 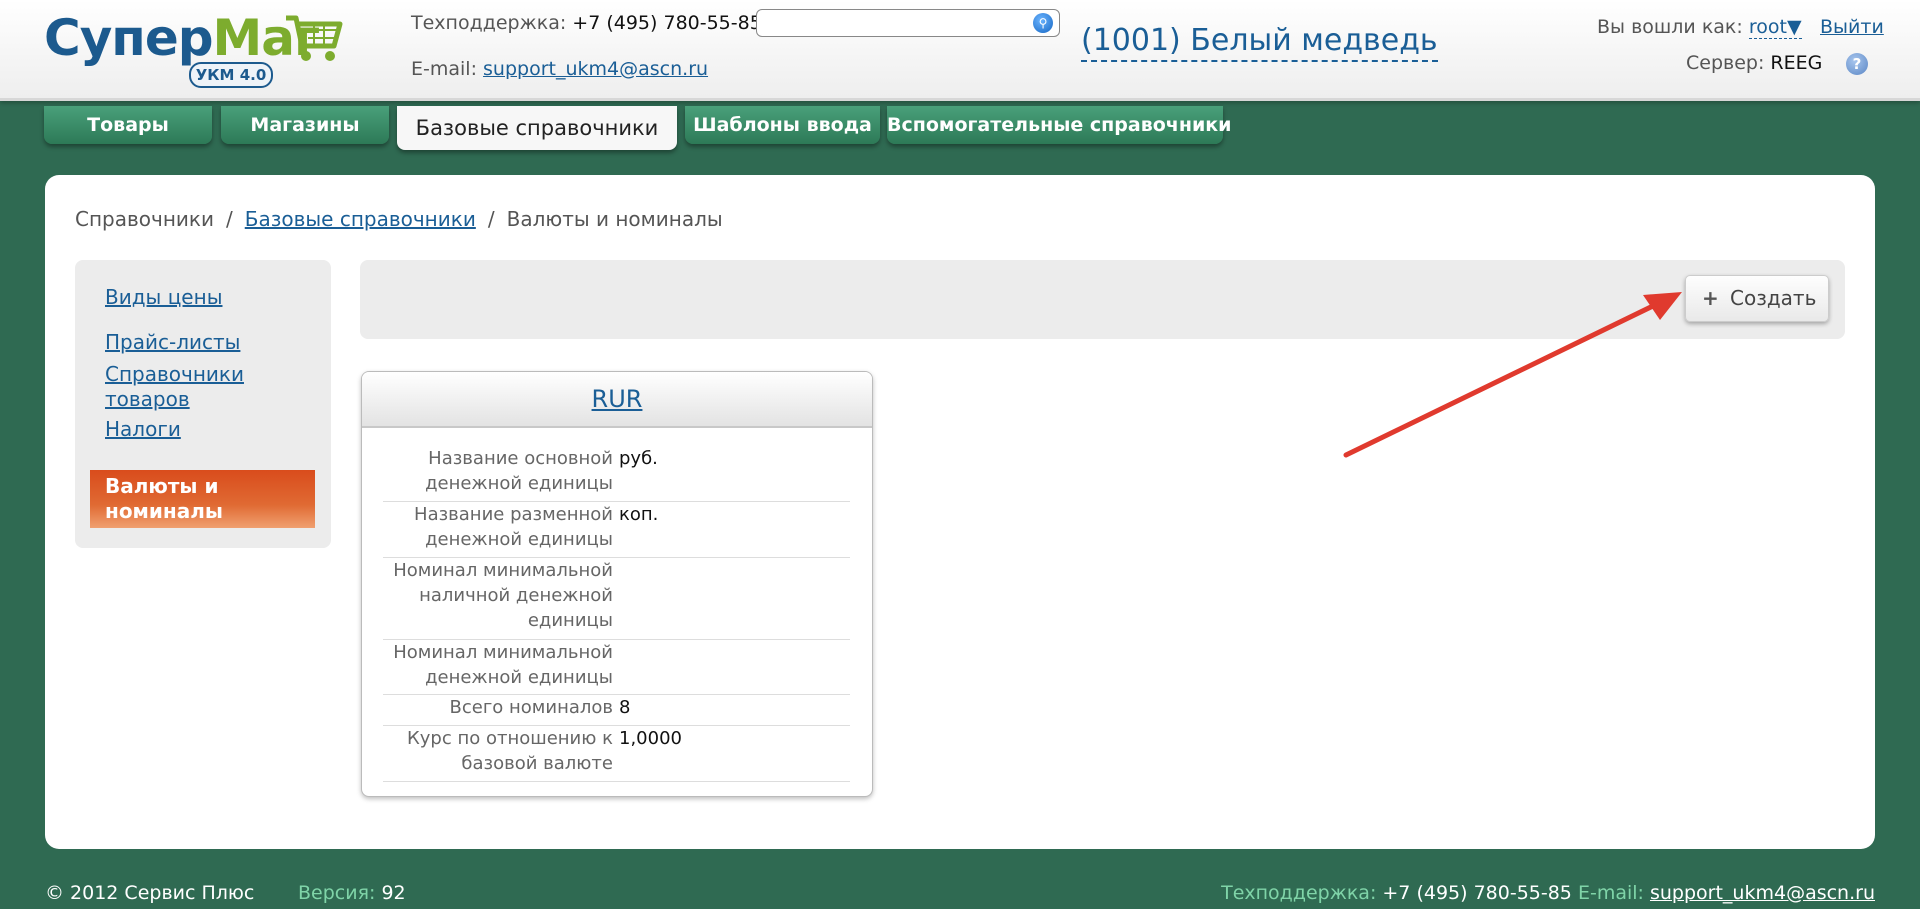 What do you see at coordinates (616, 667) in the screenshot?
I see `currency-row: Номинал минимальной денежной единицы` at bounding box center [616, 667].